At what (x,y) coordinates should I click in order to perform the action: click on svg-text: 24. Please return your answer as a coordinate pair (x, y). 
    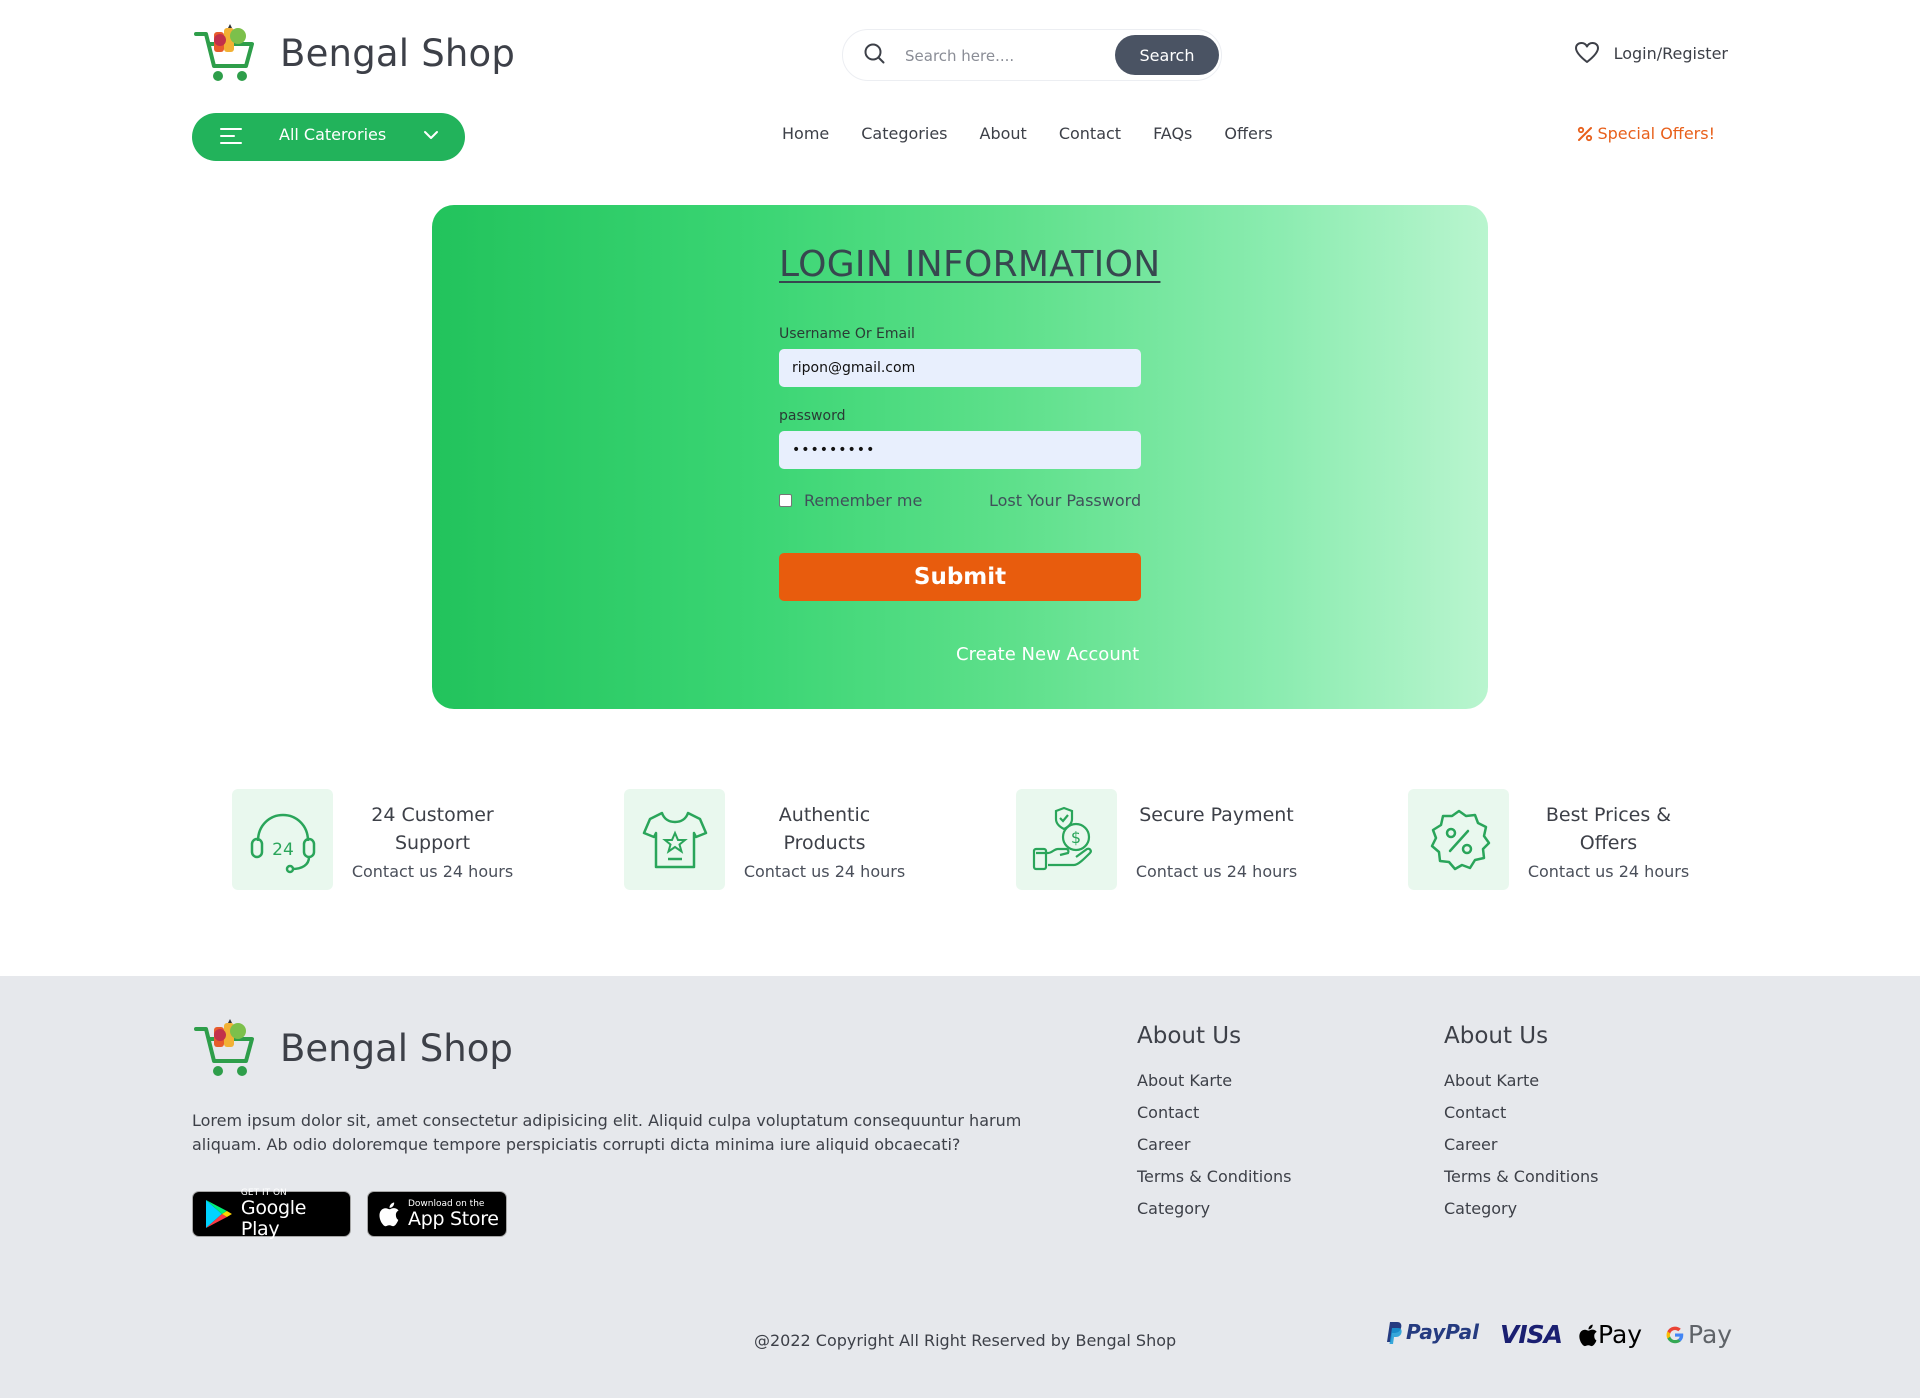
    Looking at the image, I should click on (283, 850).